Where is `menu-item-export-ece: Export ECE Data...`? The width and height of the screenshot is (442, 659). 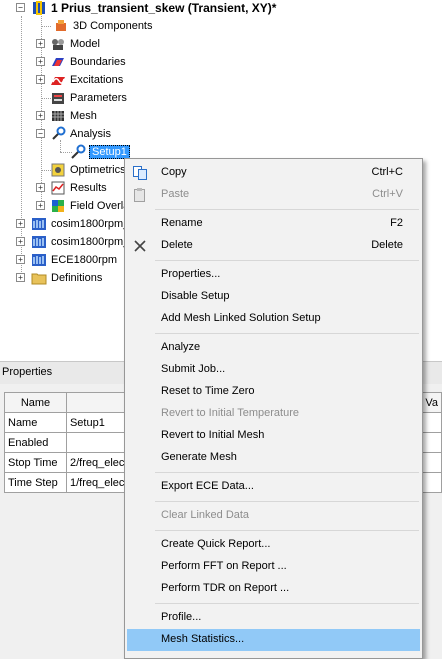 menu-item-export-ece: Export ECE Data... is located at coordinates (273, 487).